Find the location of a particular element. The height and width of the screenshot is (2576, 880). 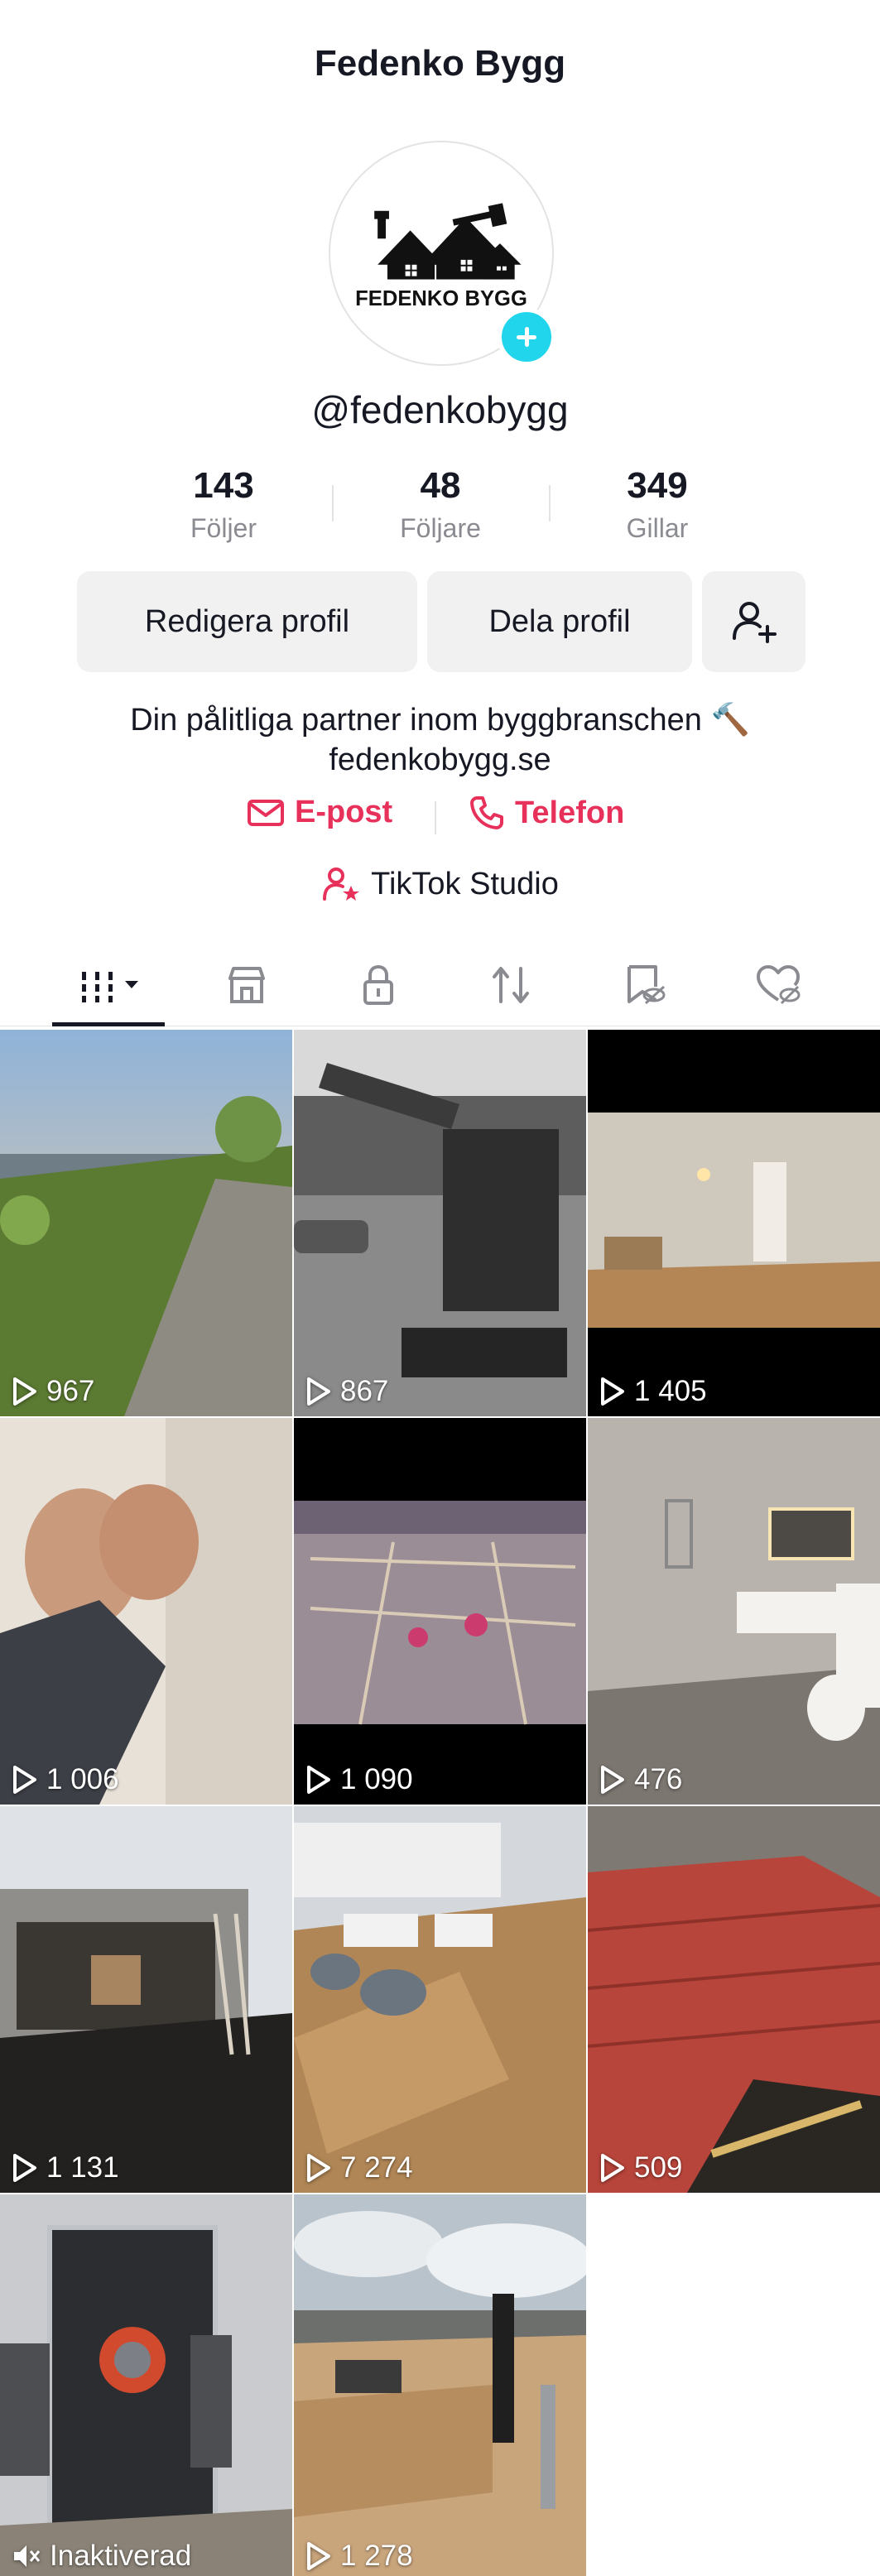

phone-button: Telefon is located at coordinates (546, 813).